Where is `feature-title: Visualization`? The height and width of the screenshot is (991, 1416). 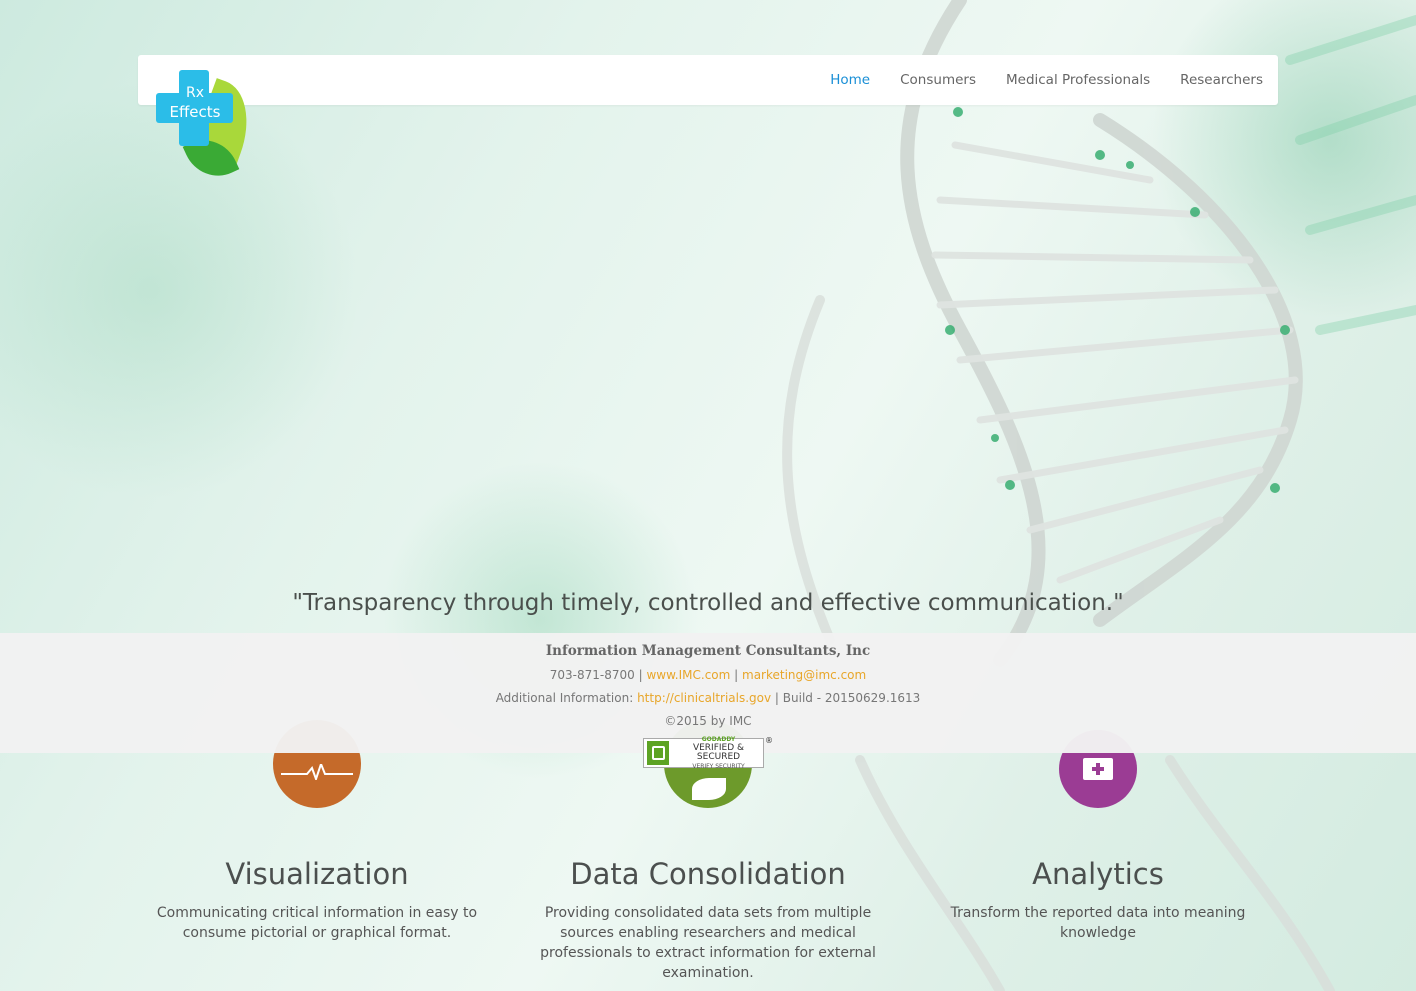 feature-title: Visualization is located at coordinates (317, 874).